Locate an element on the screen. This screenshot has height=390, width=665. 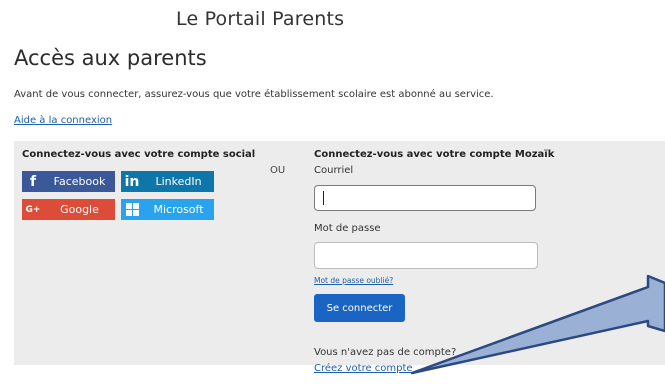
google-button: G+ Google is located at coordinates (68, 209).